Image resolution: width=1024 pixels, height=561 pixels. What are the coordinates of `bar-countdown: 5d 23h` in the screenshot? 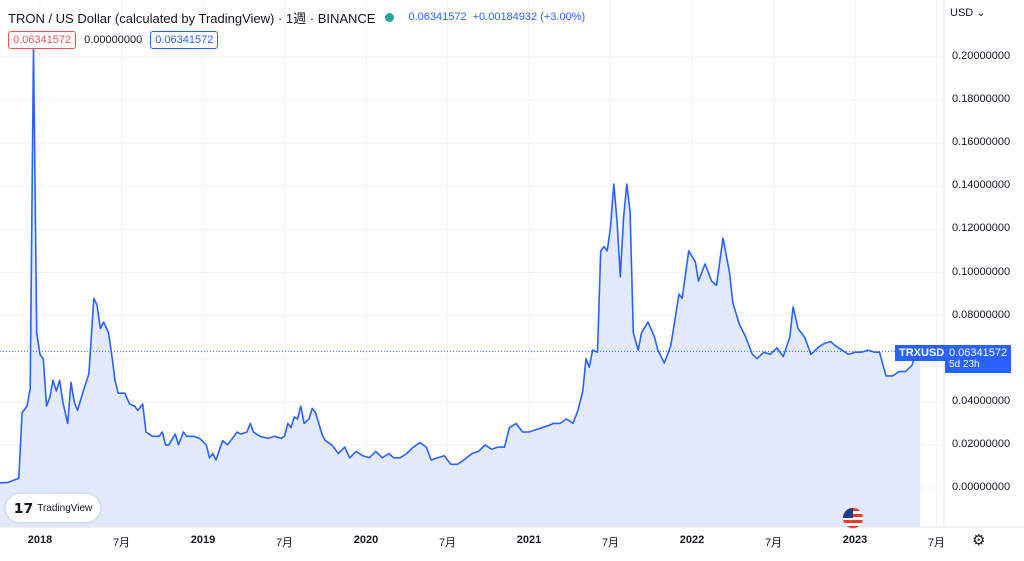 It's located at (964, 364).